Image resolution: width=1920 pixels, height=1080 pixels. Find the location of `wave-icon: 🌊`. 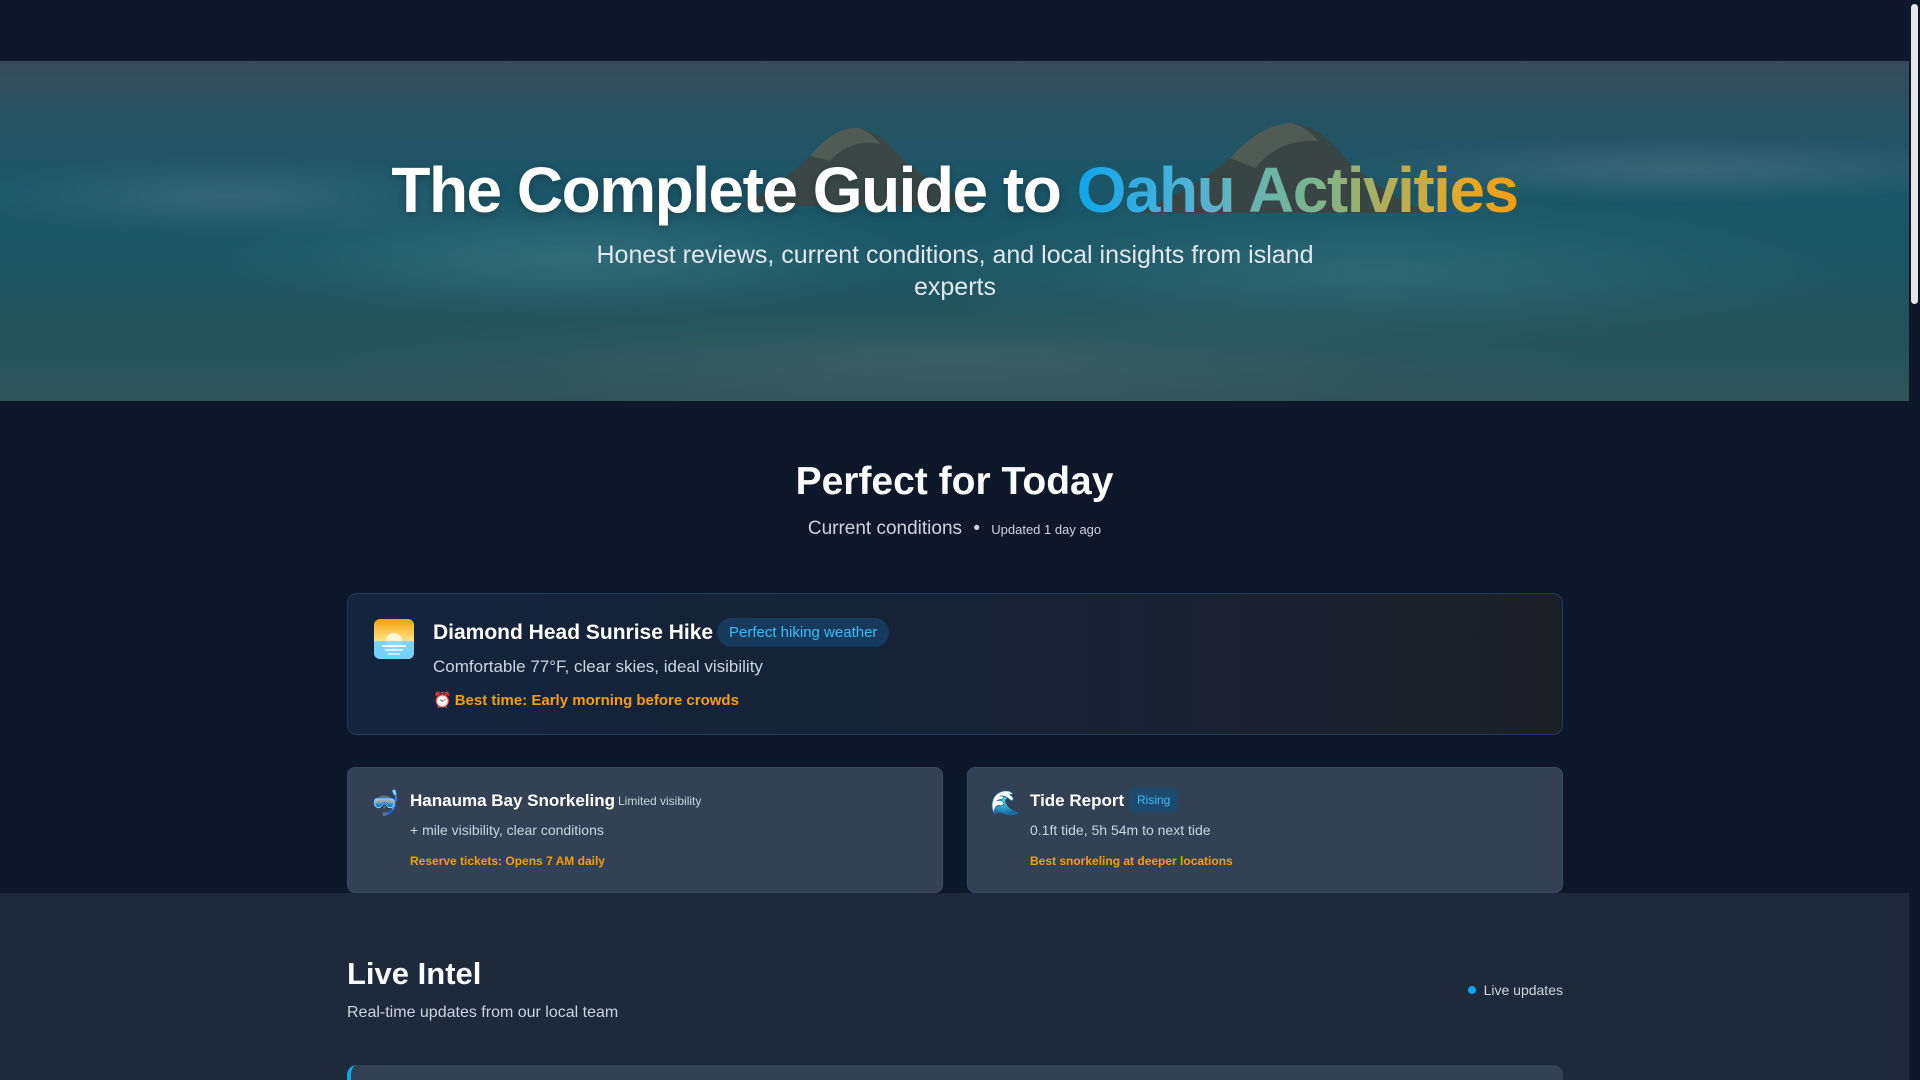

wave-icon: 🌊 is located at coordinates (1005, 803).